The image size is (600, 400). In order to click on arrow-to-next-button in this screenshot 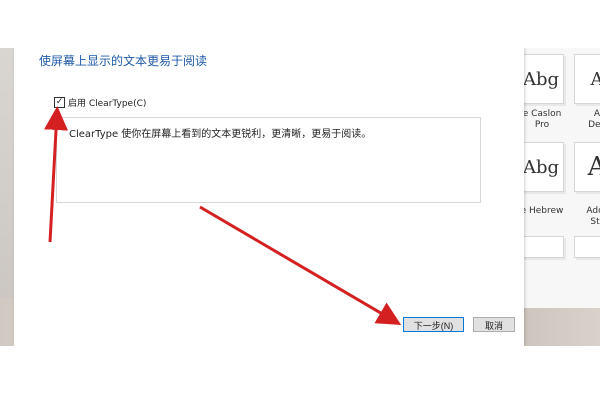, I will do `click(300, 265)`.